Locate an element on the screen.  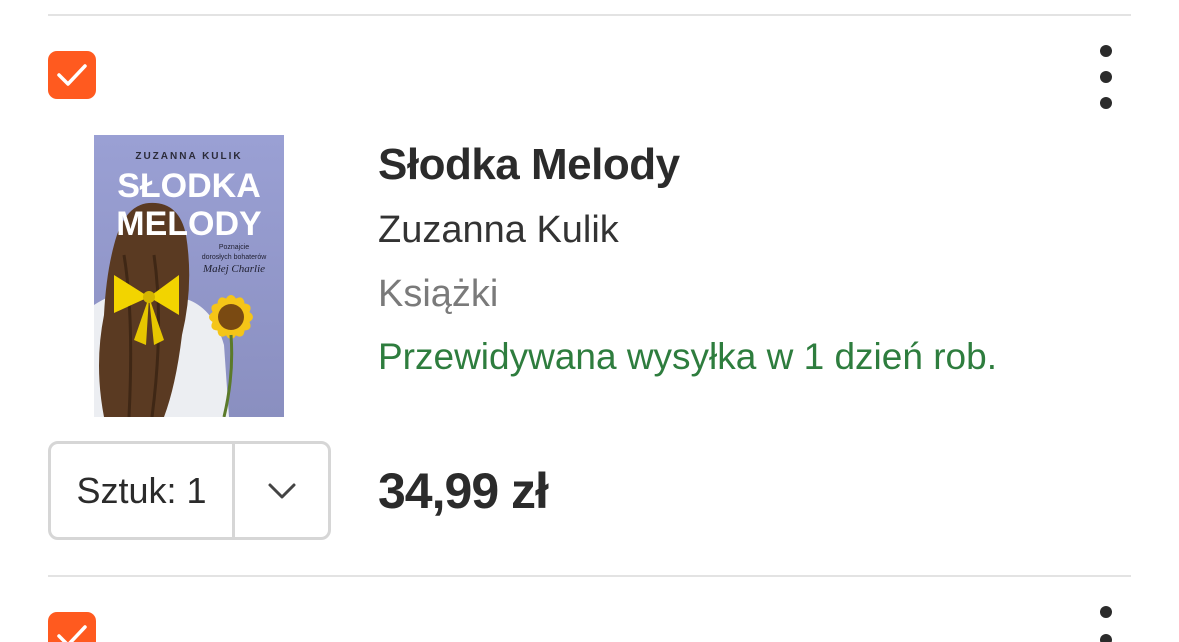
product-author: Zuzanna Kulik is located at coordinates (498, 230).